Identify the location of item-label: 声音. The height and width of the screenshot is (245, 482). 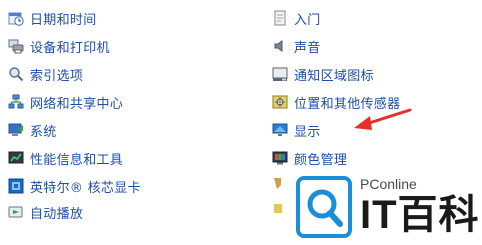
(307, 48).